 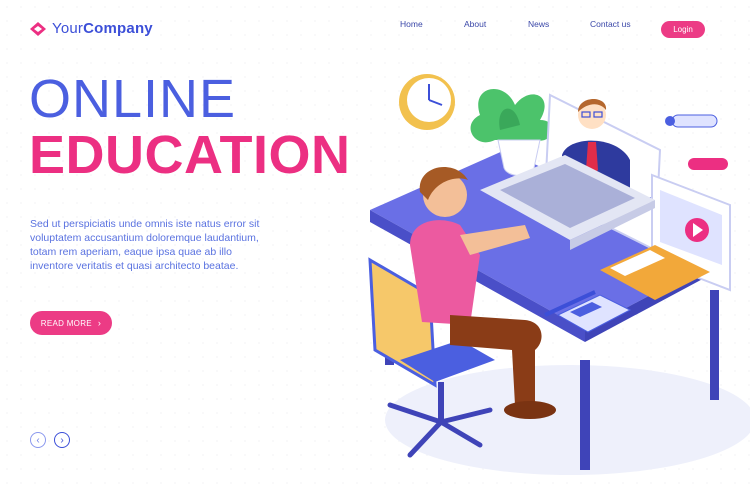 I want to click on company-logo: YourCompany, so click(x=91, y=28).